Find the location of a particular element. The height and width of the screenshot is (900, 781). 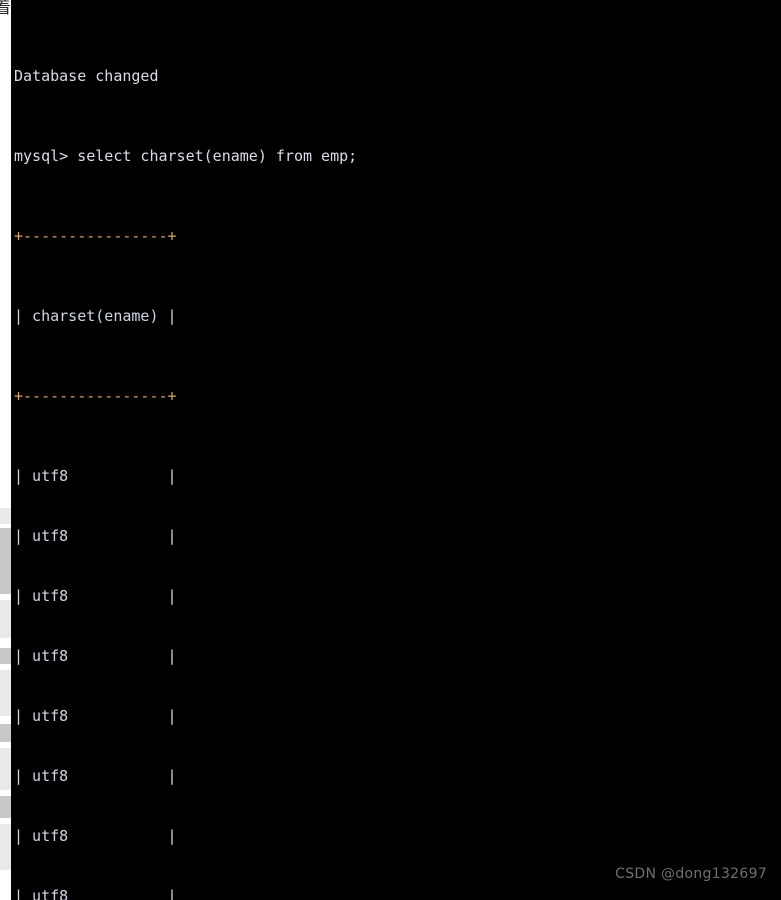

table-header-1: | charset(ename) | is located at coordinates (95, 316).